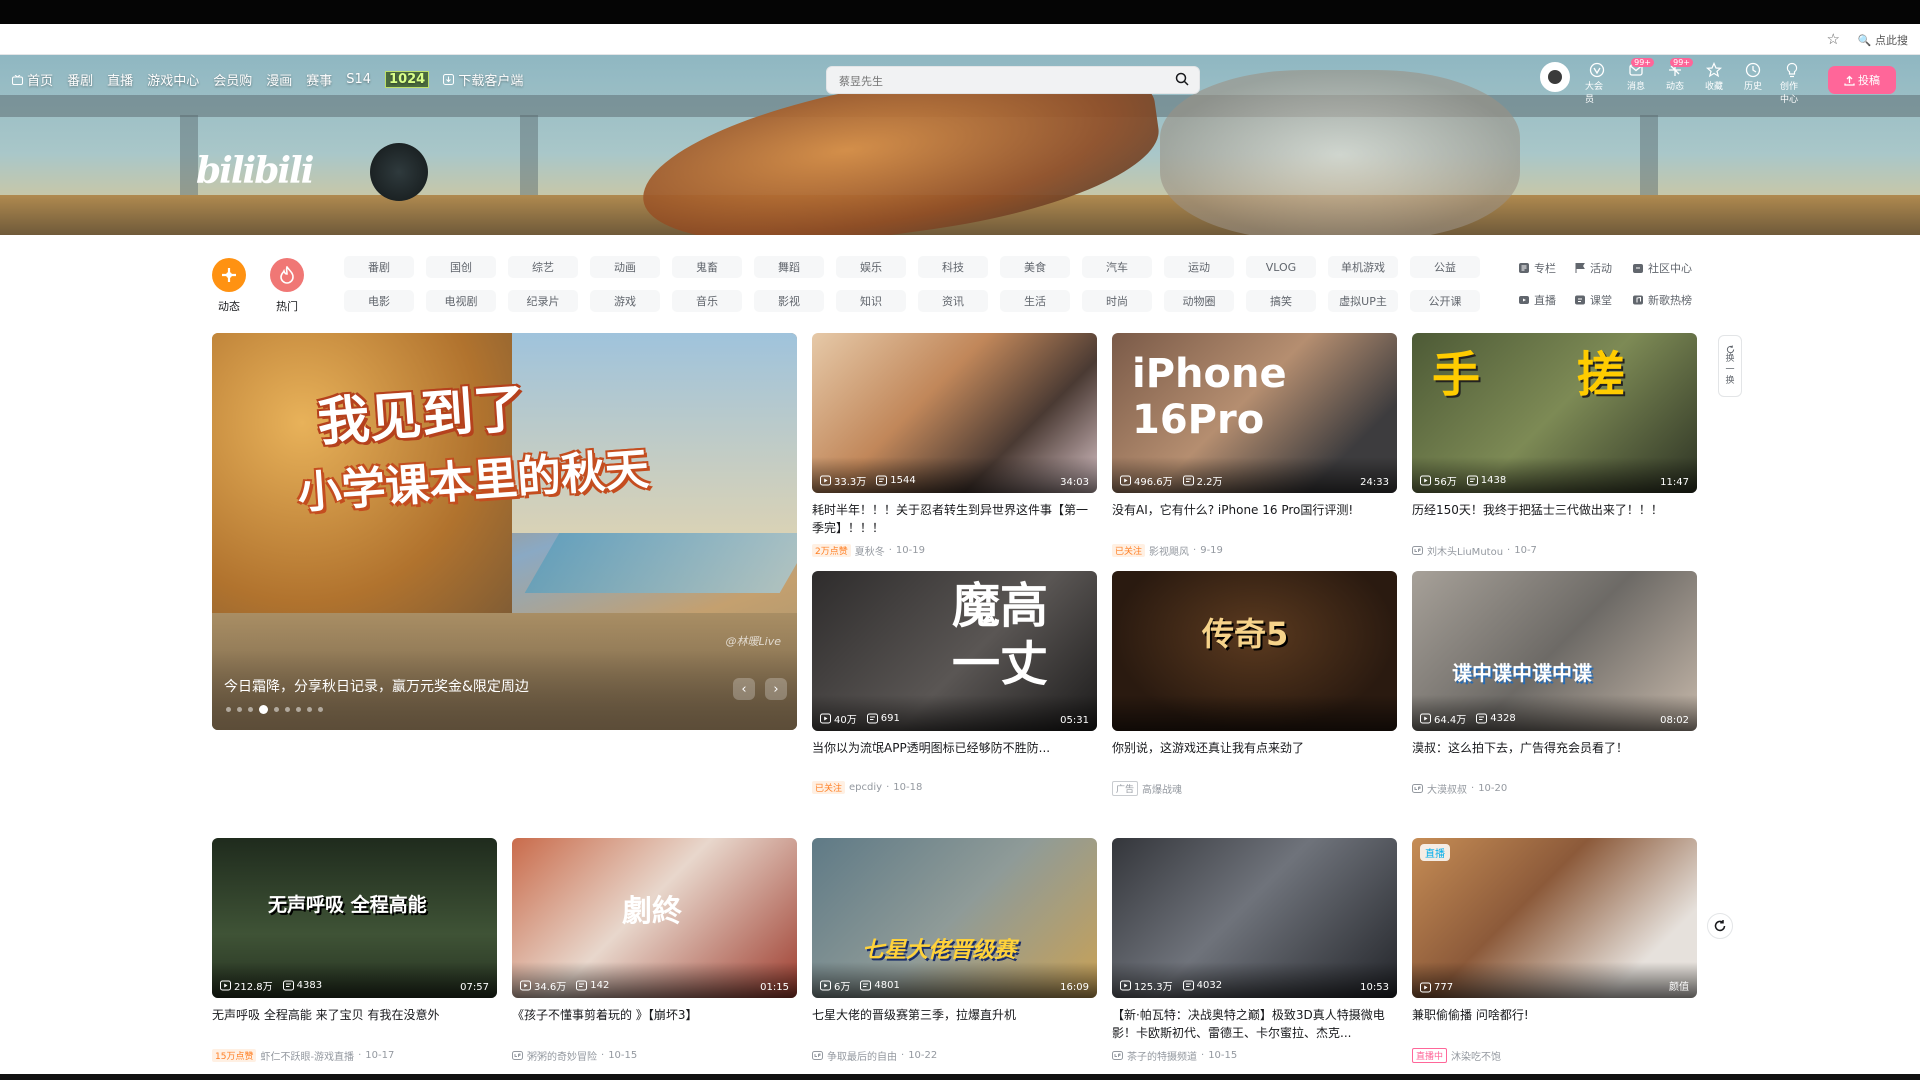  I want to click on category-button: 番剧, so click(379, 267).